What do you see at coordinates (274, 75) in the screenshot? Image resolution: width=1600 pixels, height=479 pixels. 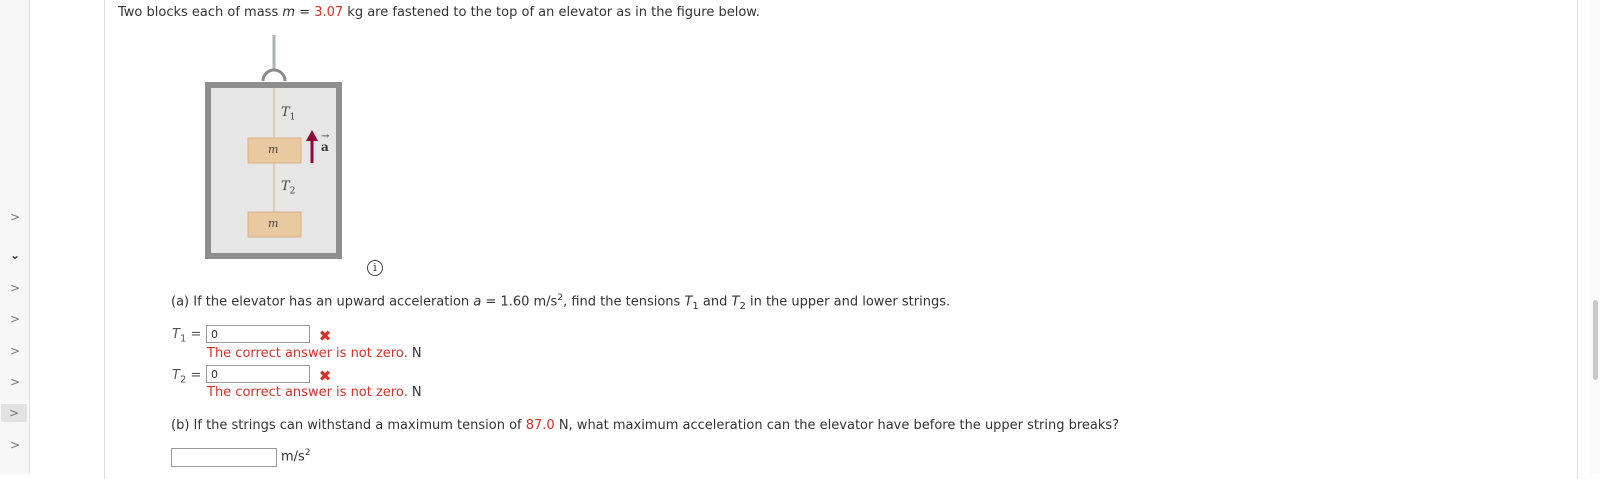 I see `hook` at bounding box center [274, 75].